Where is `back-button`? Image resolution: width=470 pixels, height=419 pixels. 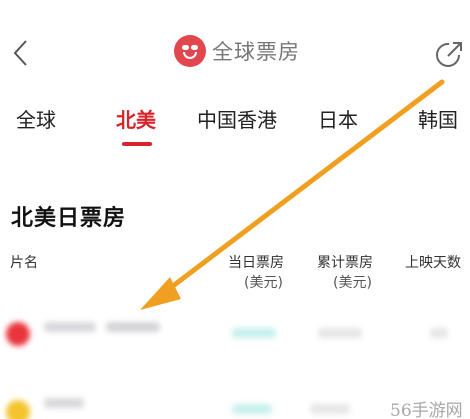
back-button is located at coordinates (21, 53).